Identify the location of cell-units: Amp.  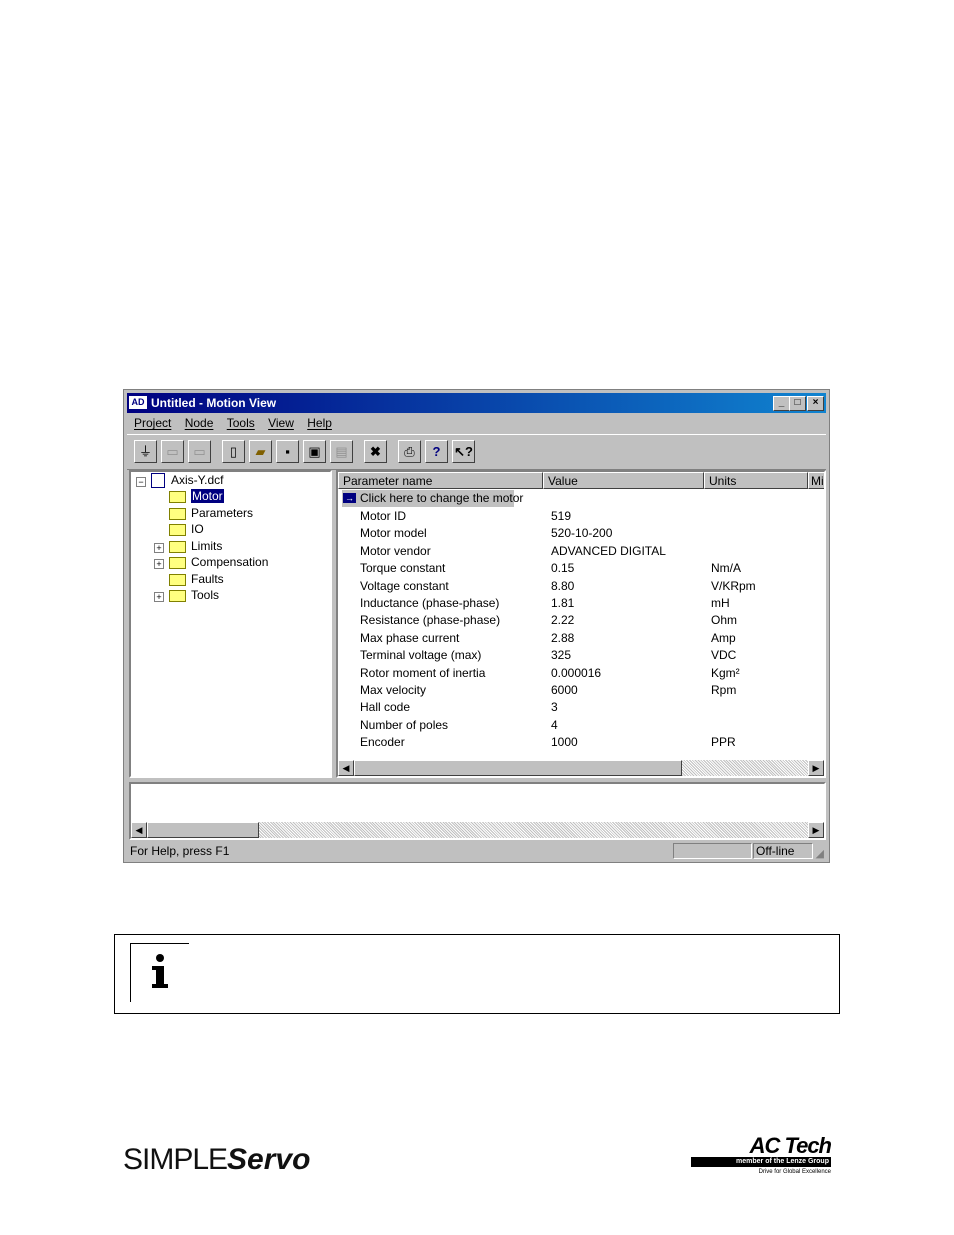
(723, 637).